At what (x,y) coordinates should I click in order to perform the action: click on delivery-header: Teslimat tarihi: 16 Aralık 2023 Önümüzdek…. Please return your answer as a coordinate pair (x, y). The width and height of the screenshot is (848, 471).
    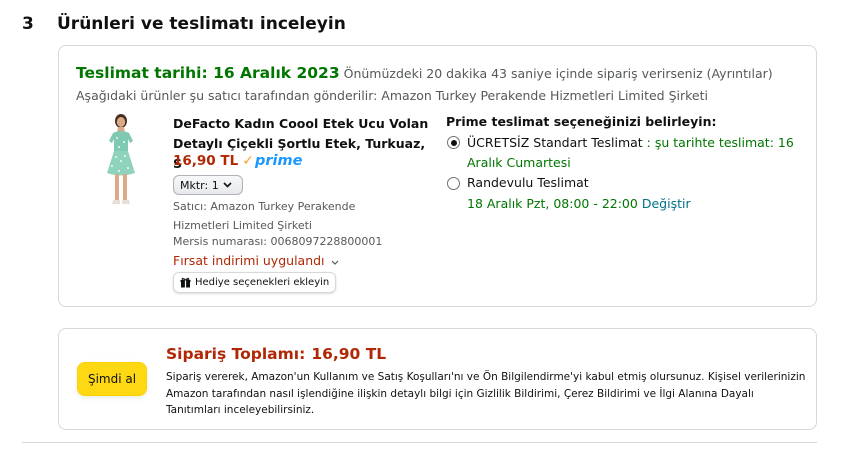
    Looking at the image, I should click on (424, 72).